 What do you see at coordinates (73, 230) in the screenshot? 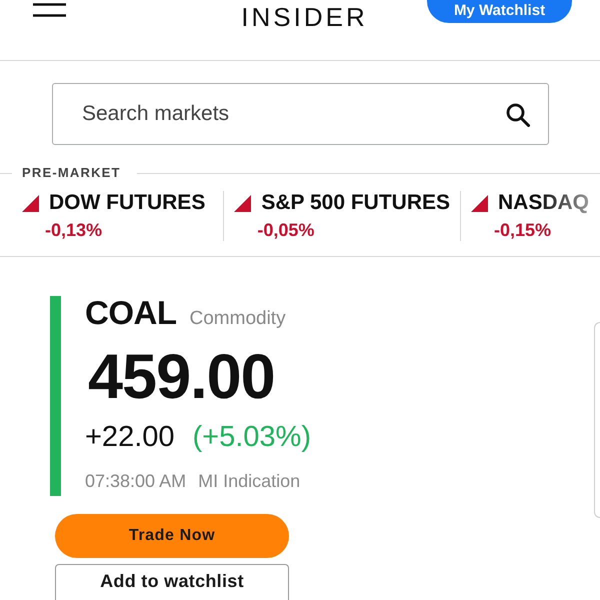
I see `ticker-change: -0,13%` at bounding box center [73, 230].